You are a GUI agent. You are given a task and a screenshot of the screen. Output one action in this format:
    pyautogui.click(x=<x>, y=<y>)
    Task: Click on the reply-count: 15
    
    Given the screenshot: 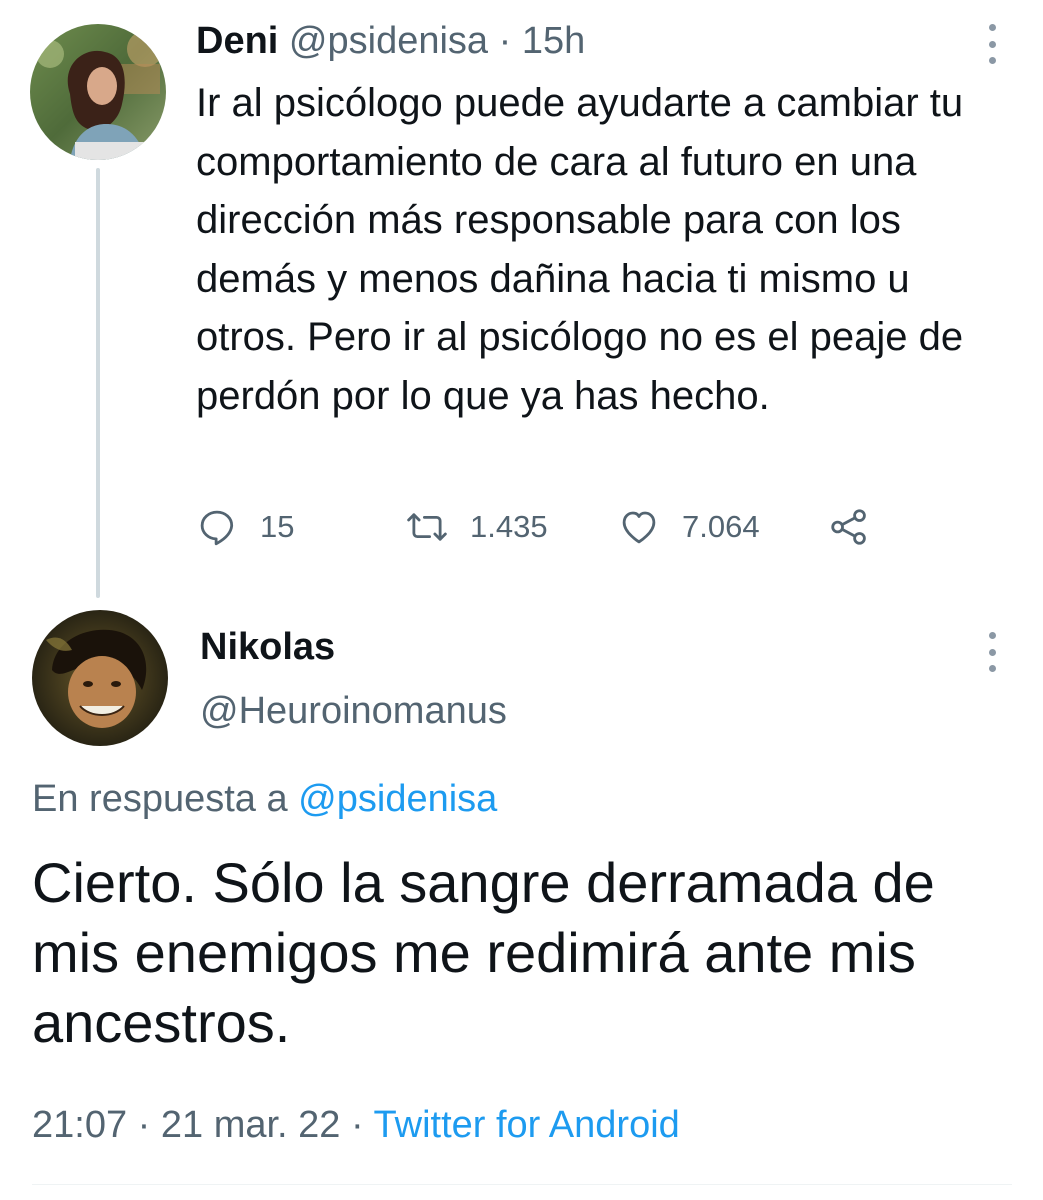 What is the action you would take?
    pyautogui.click(x=277, y=526)
    